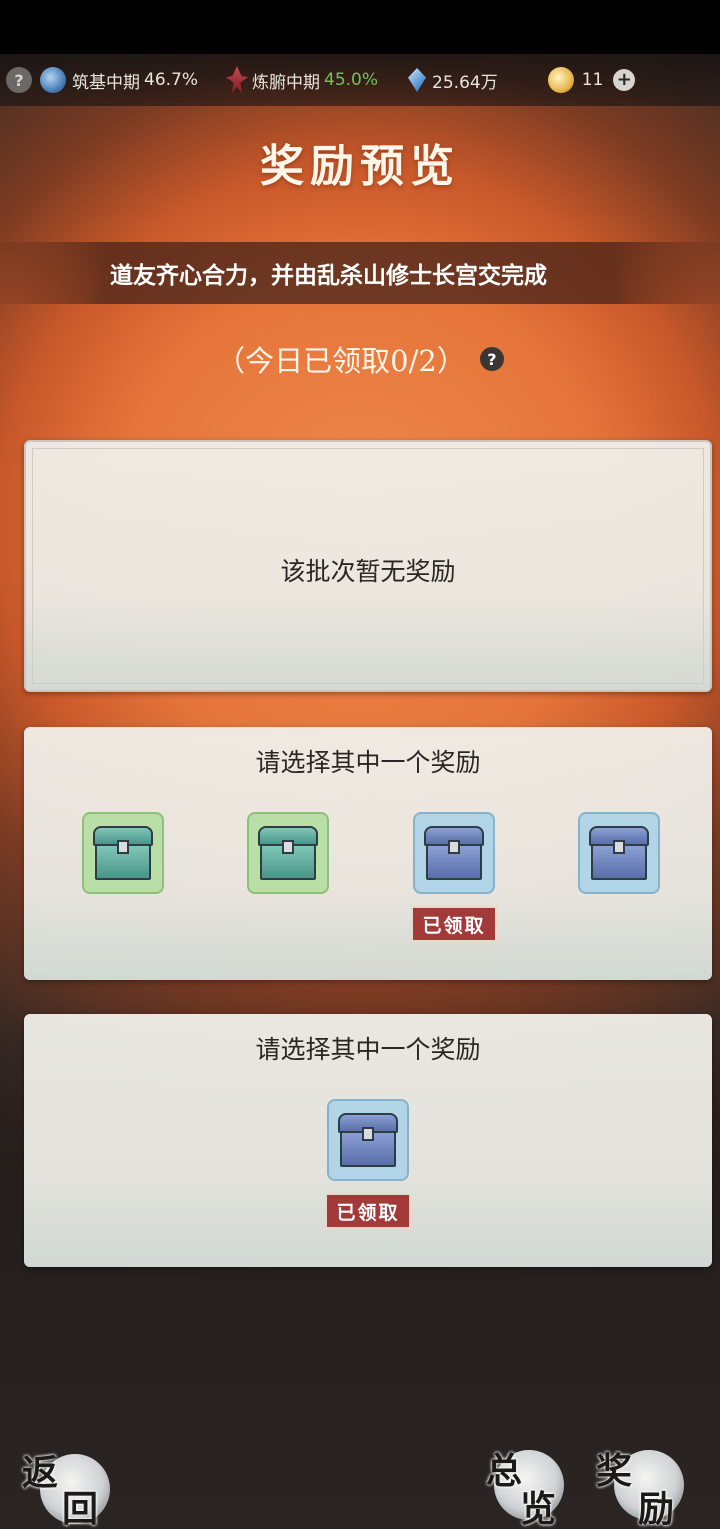 The width and height of the screenshot is (720, 1529). Describe the element at coordinates (237, 80) in the screenshot. I see `body-cultivation-icon` at that location.